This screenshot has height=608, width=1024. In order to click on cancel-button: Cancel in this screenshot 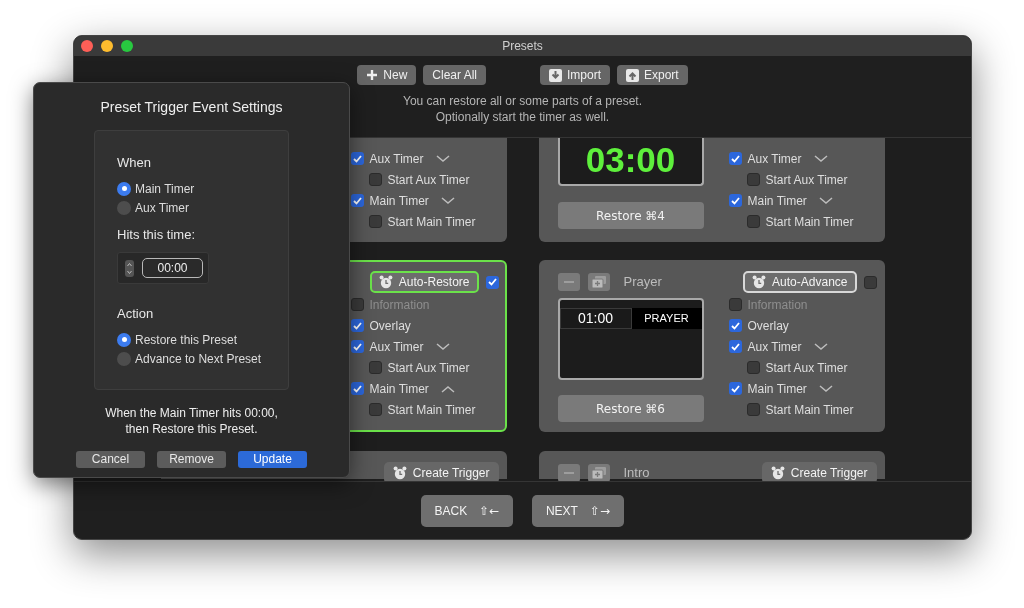, I will do `click(110, 459)`.